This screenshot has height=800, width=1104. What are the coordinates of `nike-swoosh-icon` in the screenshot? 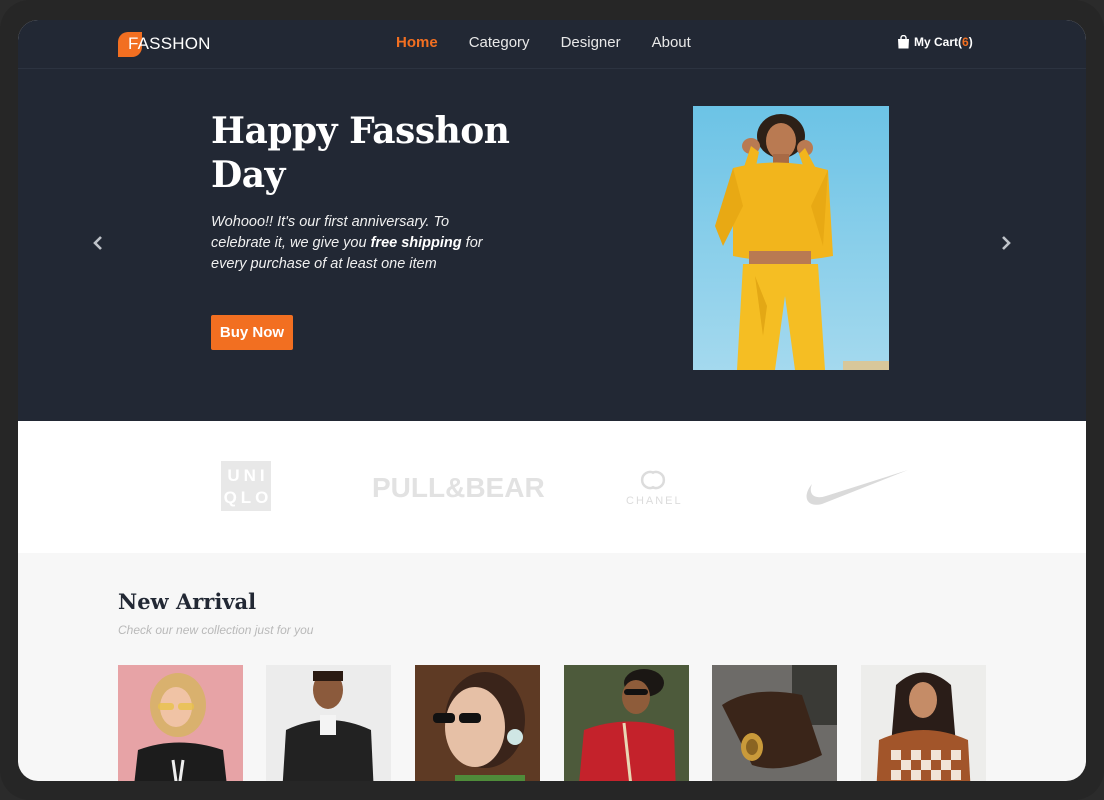 It's located at (857, 487).